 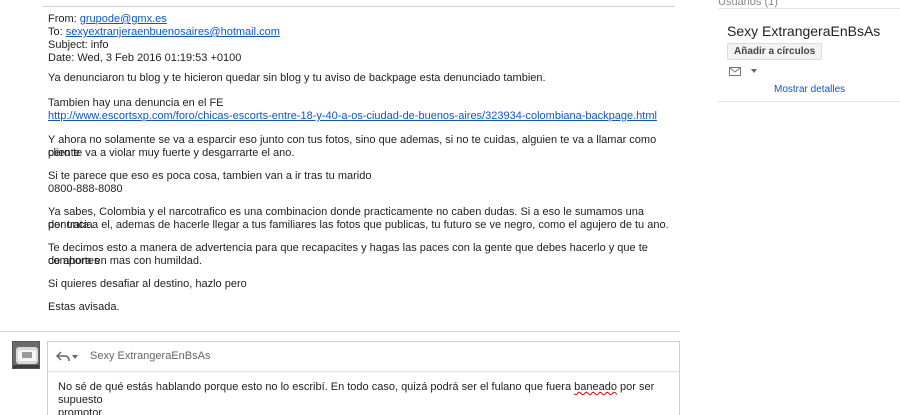 What do you see at coordinates (804, 31) in the screenshot?
I see `contact-name: Sexy ExtrangeraEnBsAs` at bounding box center [804, 31].